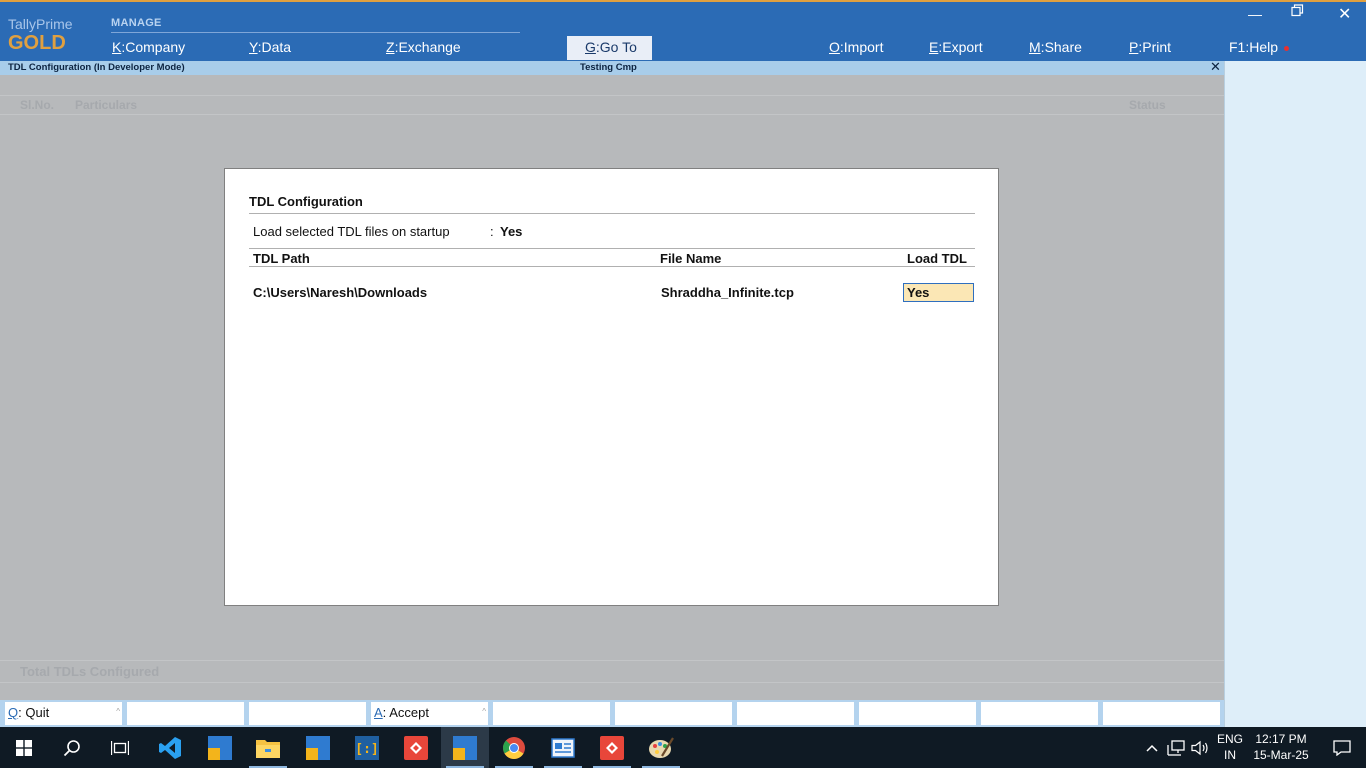  What do you see at coordinates (1230, 747) in the screenshot?
I see `input-language: ENG IN` at bounding box center [1230, 747].